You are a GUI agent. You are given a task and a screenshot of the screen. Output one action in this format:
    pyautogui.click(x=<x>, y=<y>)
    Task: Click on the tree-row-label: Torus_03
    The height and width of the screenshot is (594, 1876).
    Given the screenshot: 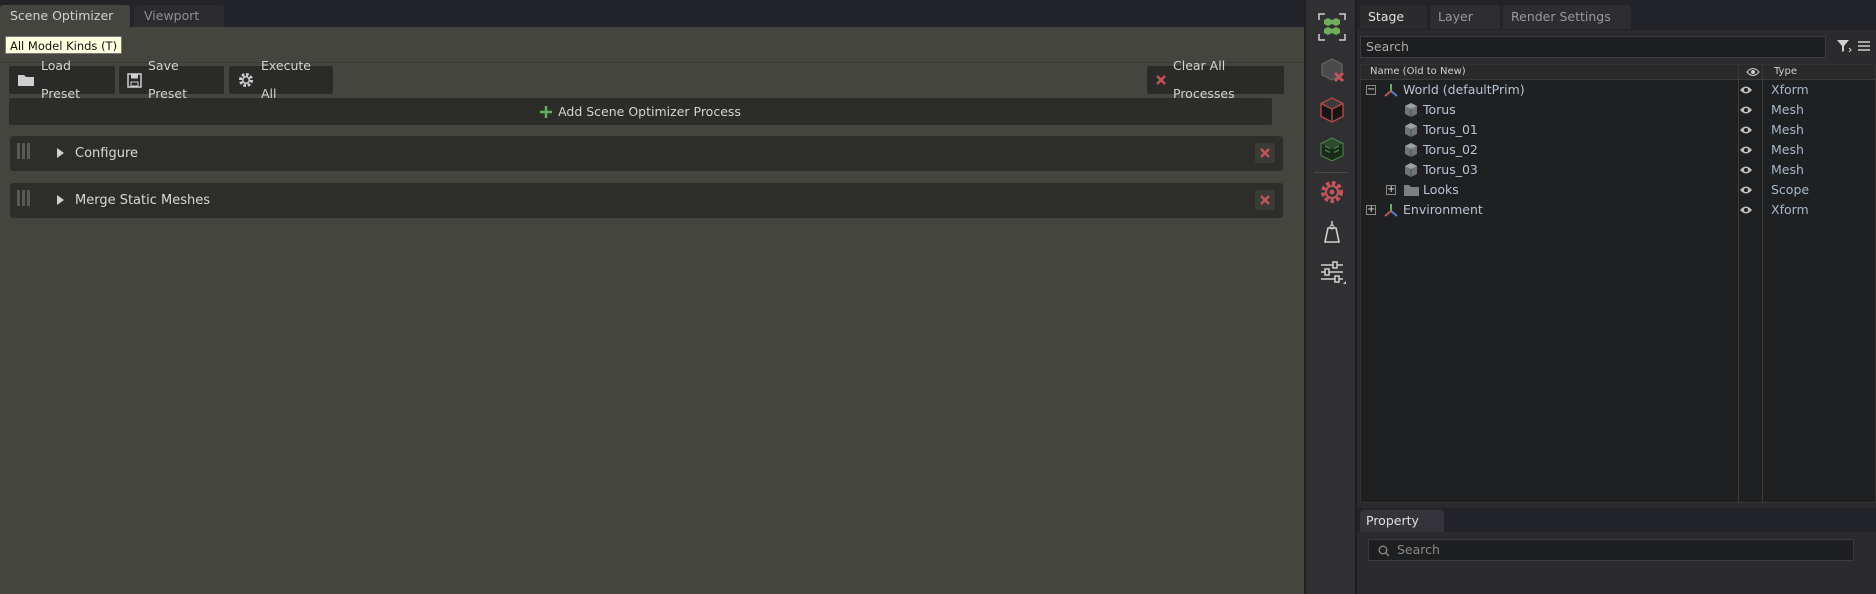 What is the action you would take?
    pyautogui.click(x=1450, y=169)
    